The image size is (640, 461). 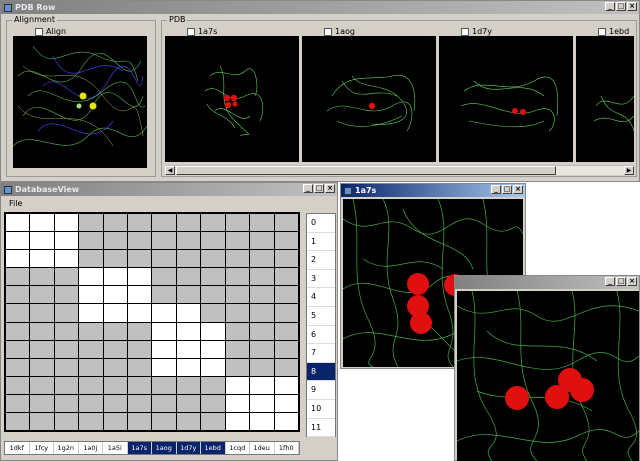 What do you see at coordinates (547, 282) in the screenshot?
I see `viewer-second-titlebar: _ □ ×` at bounding box center [547, 282].